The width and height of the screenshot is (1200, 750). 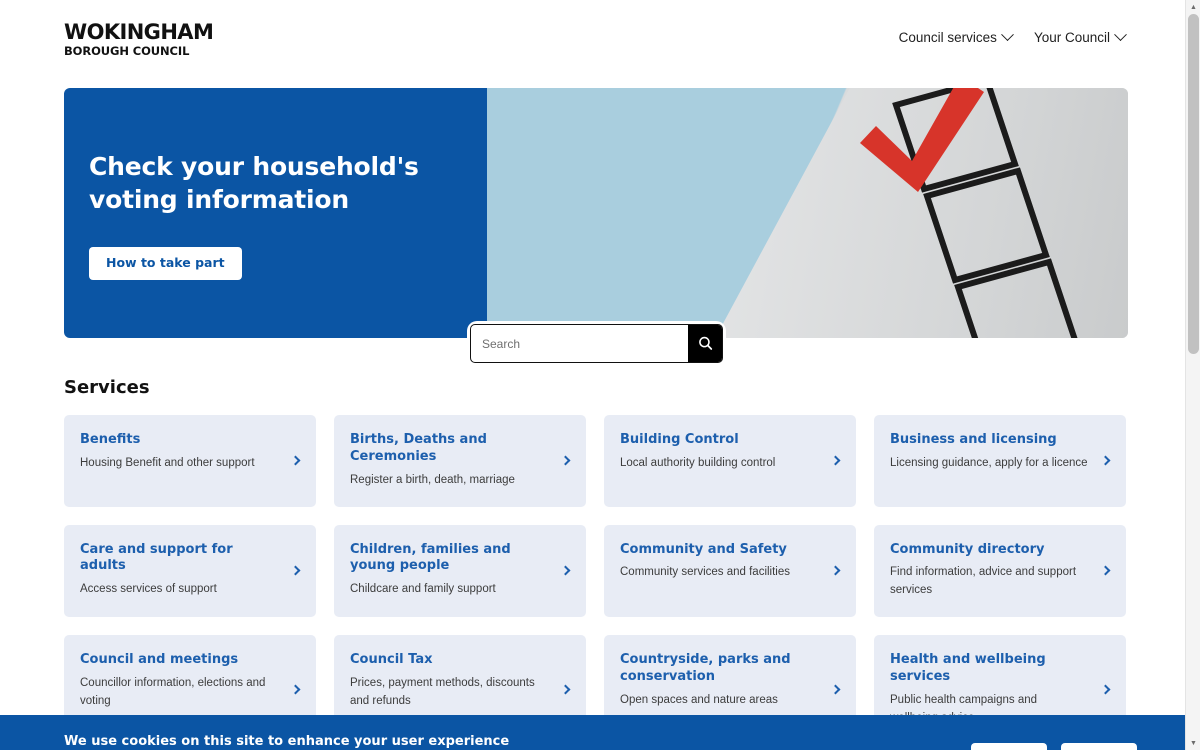 I want to click on service-card-title: Births, Deaths and Ceremonies, so click(x=418, y=448).